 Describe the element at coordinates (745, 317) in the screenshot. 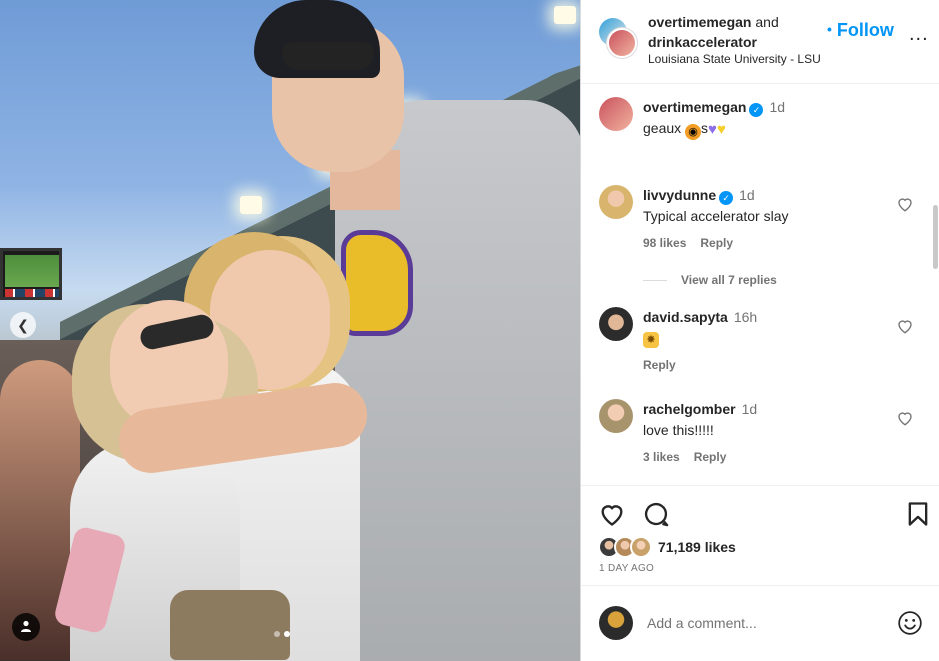

I see `comment-time: 16h` at that location.